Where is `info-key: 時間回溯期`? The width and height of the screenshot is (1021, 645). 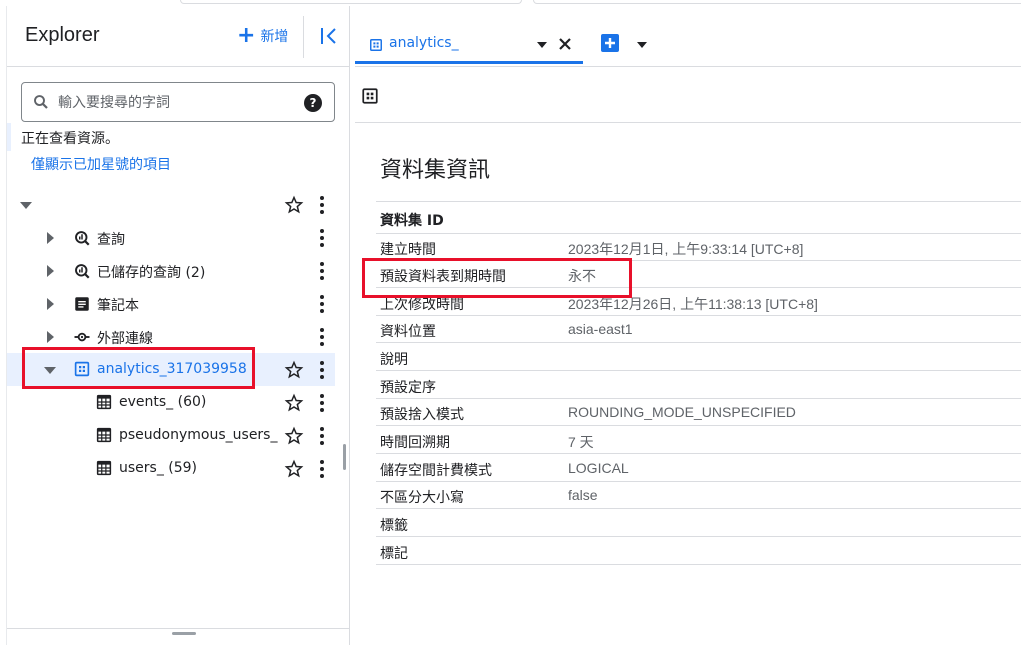 info-key: 時間回溯期 is located at coordinates (415, 443).